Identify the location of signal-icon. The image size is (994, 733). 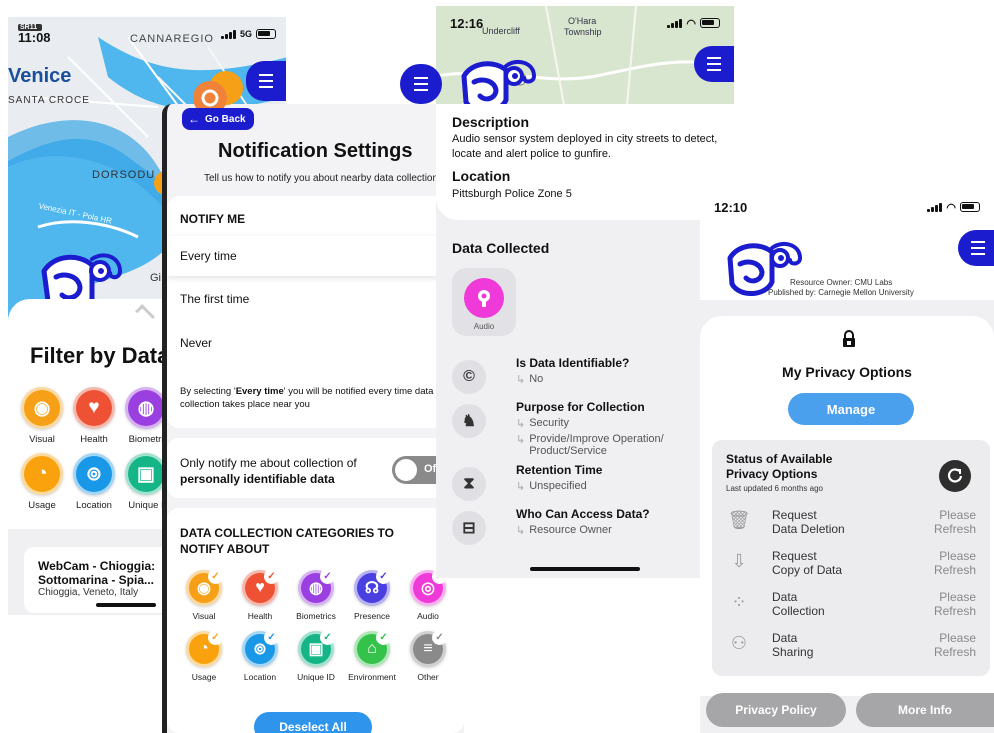
(228, 34).